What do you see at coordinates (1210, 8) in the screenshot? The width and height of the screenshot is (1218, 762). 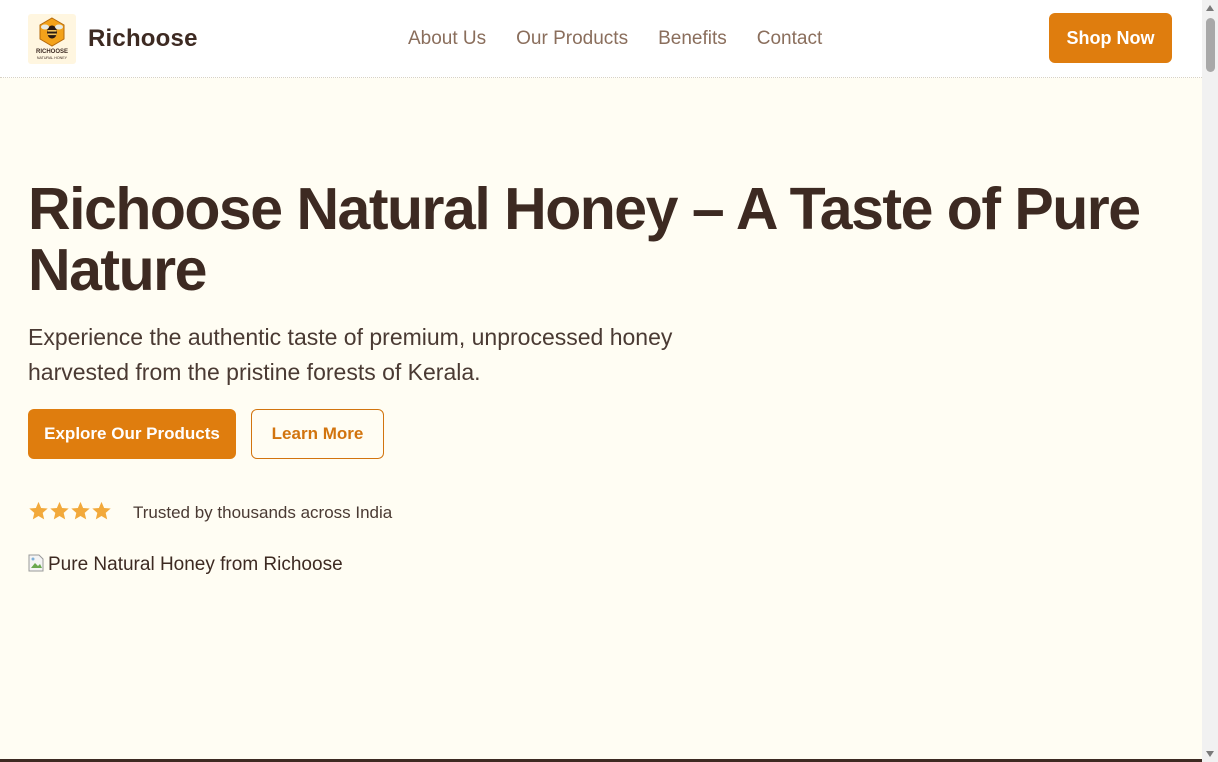 I see `scroll-up-arrow-icon` at bounding box center [1210, 8].